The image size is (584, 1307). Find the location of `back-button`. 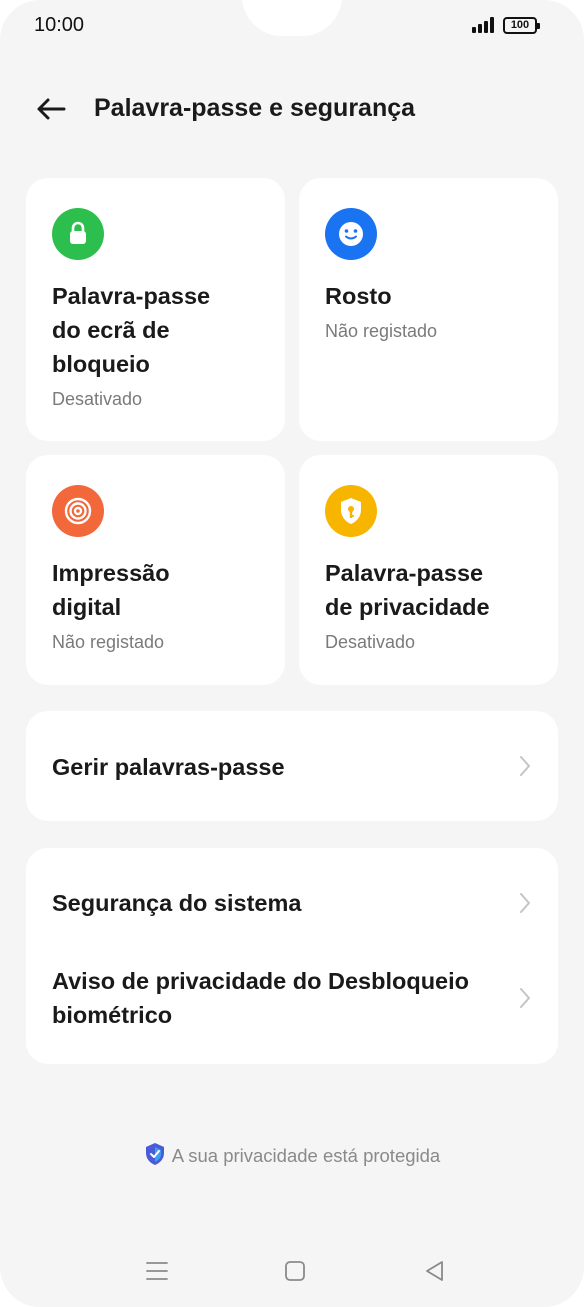

back-button is located at coordinates (50, 109).